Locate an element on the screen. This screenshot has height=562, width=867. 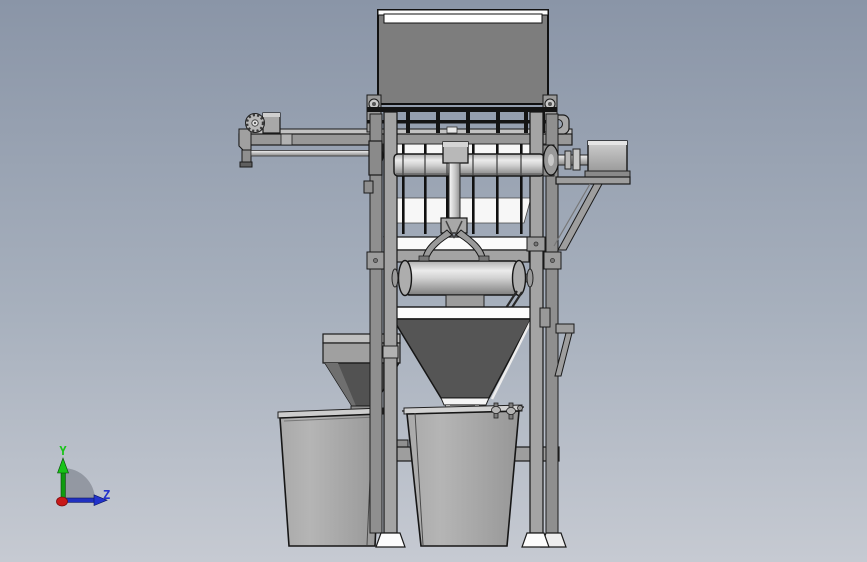
x-axis-origin-dot is located at coordinates (62, 501).